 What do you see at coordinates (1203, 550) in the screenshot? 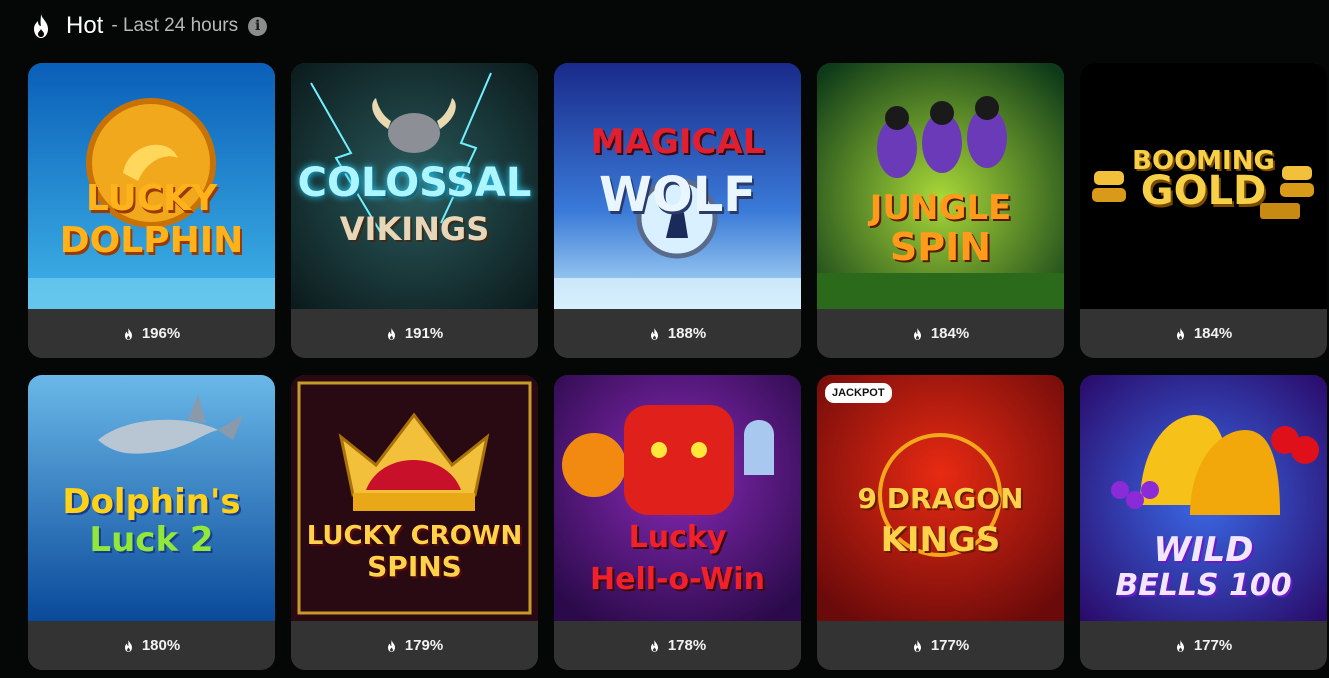
I see `game-title-line1: WILD` at bounding box center [1203, 550].